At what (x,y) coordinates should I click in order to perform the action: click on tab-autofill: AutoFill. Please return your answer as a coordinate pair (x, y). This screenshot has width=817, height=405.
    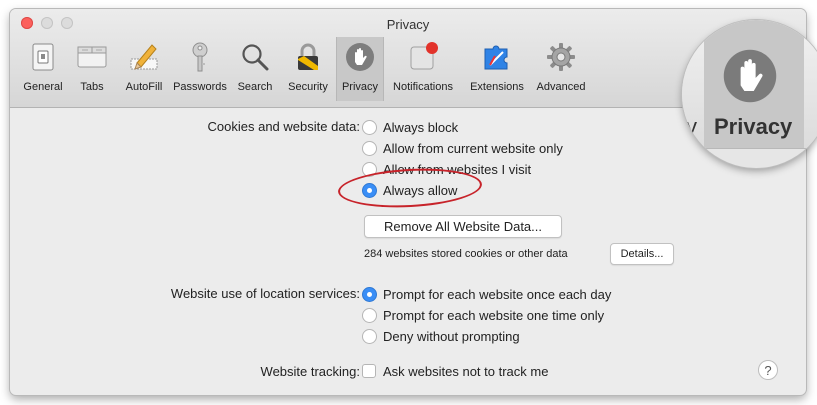
    Looking at the image, I should click on (144, 69).